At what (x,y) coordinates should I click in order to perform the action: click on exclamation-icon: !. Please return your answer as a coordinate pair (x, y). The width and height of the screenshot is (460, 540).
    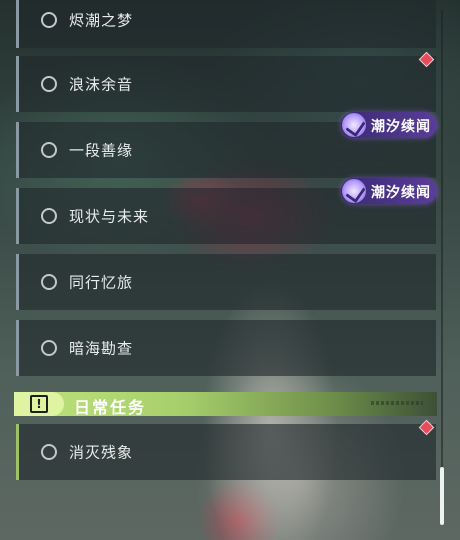
    Looking at the image, I should click on (39, 404).